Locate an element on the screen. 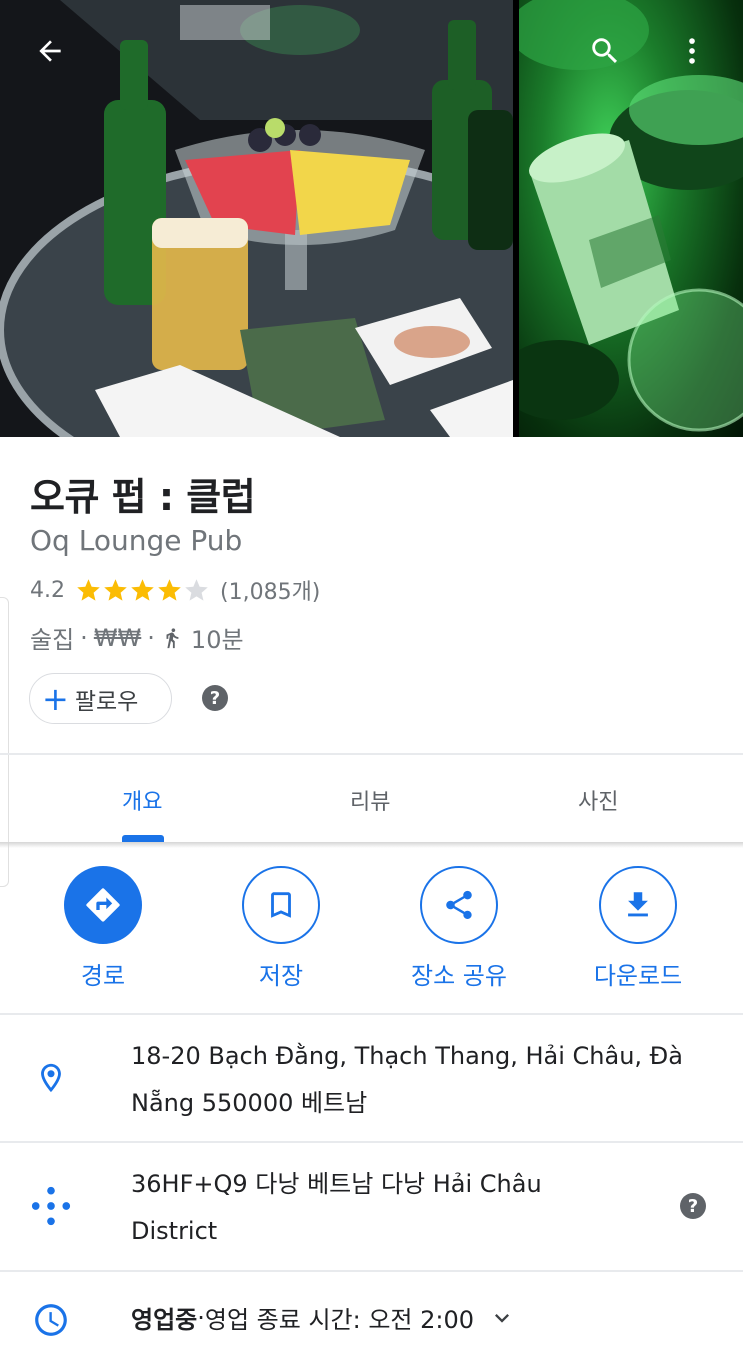 This screenshot has height=1366, width=743. more-vert-icon is located at coordinates (692, 51).